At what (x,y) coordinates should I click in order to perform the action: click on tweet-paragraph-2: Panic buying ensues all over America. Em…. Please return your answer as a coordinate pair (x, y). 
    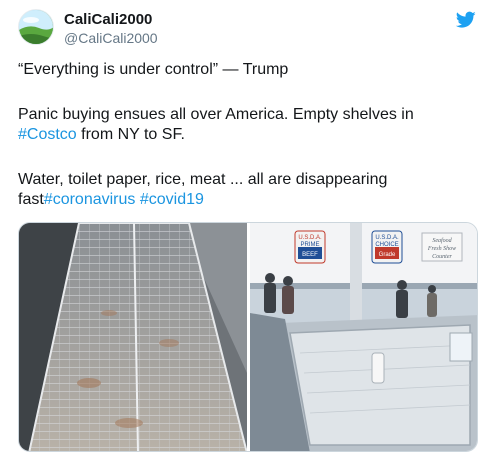
    Looking at the image, I should click on (238, 125).